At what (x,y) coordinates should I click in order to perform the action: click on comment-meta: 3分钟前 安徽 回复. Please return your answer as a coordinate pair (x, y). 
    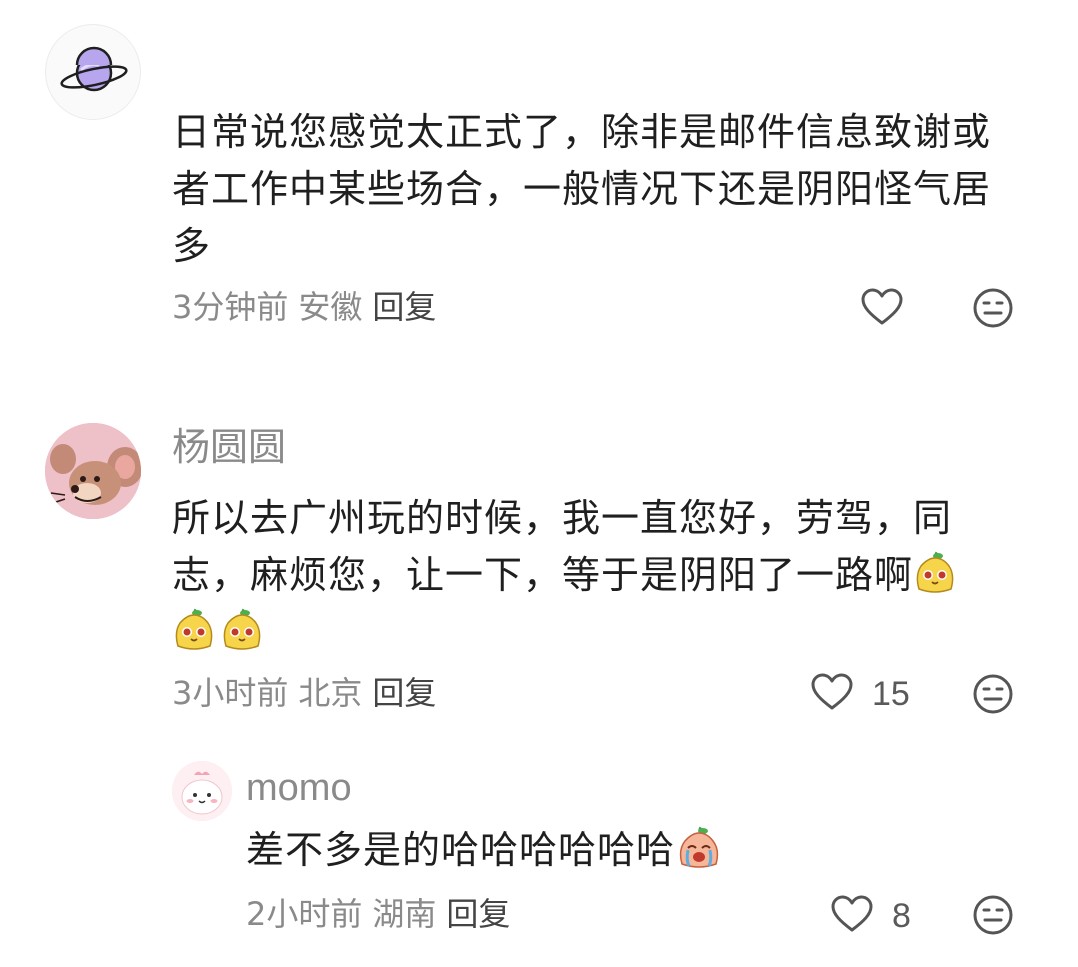
    Looking at the image, I should click on (304, 307).